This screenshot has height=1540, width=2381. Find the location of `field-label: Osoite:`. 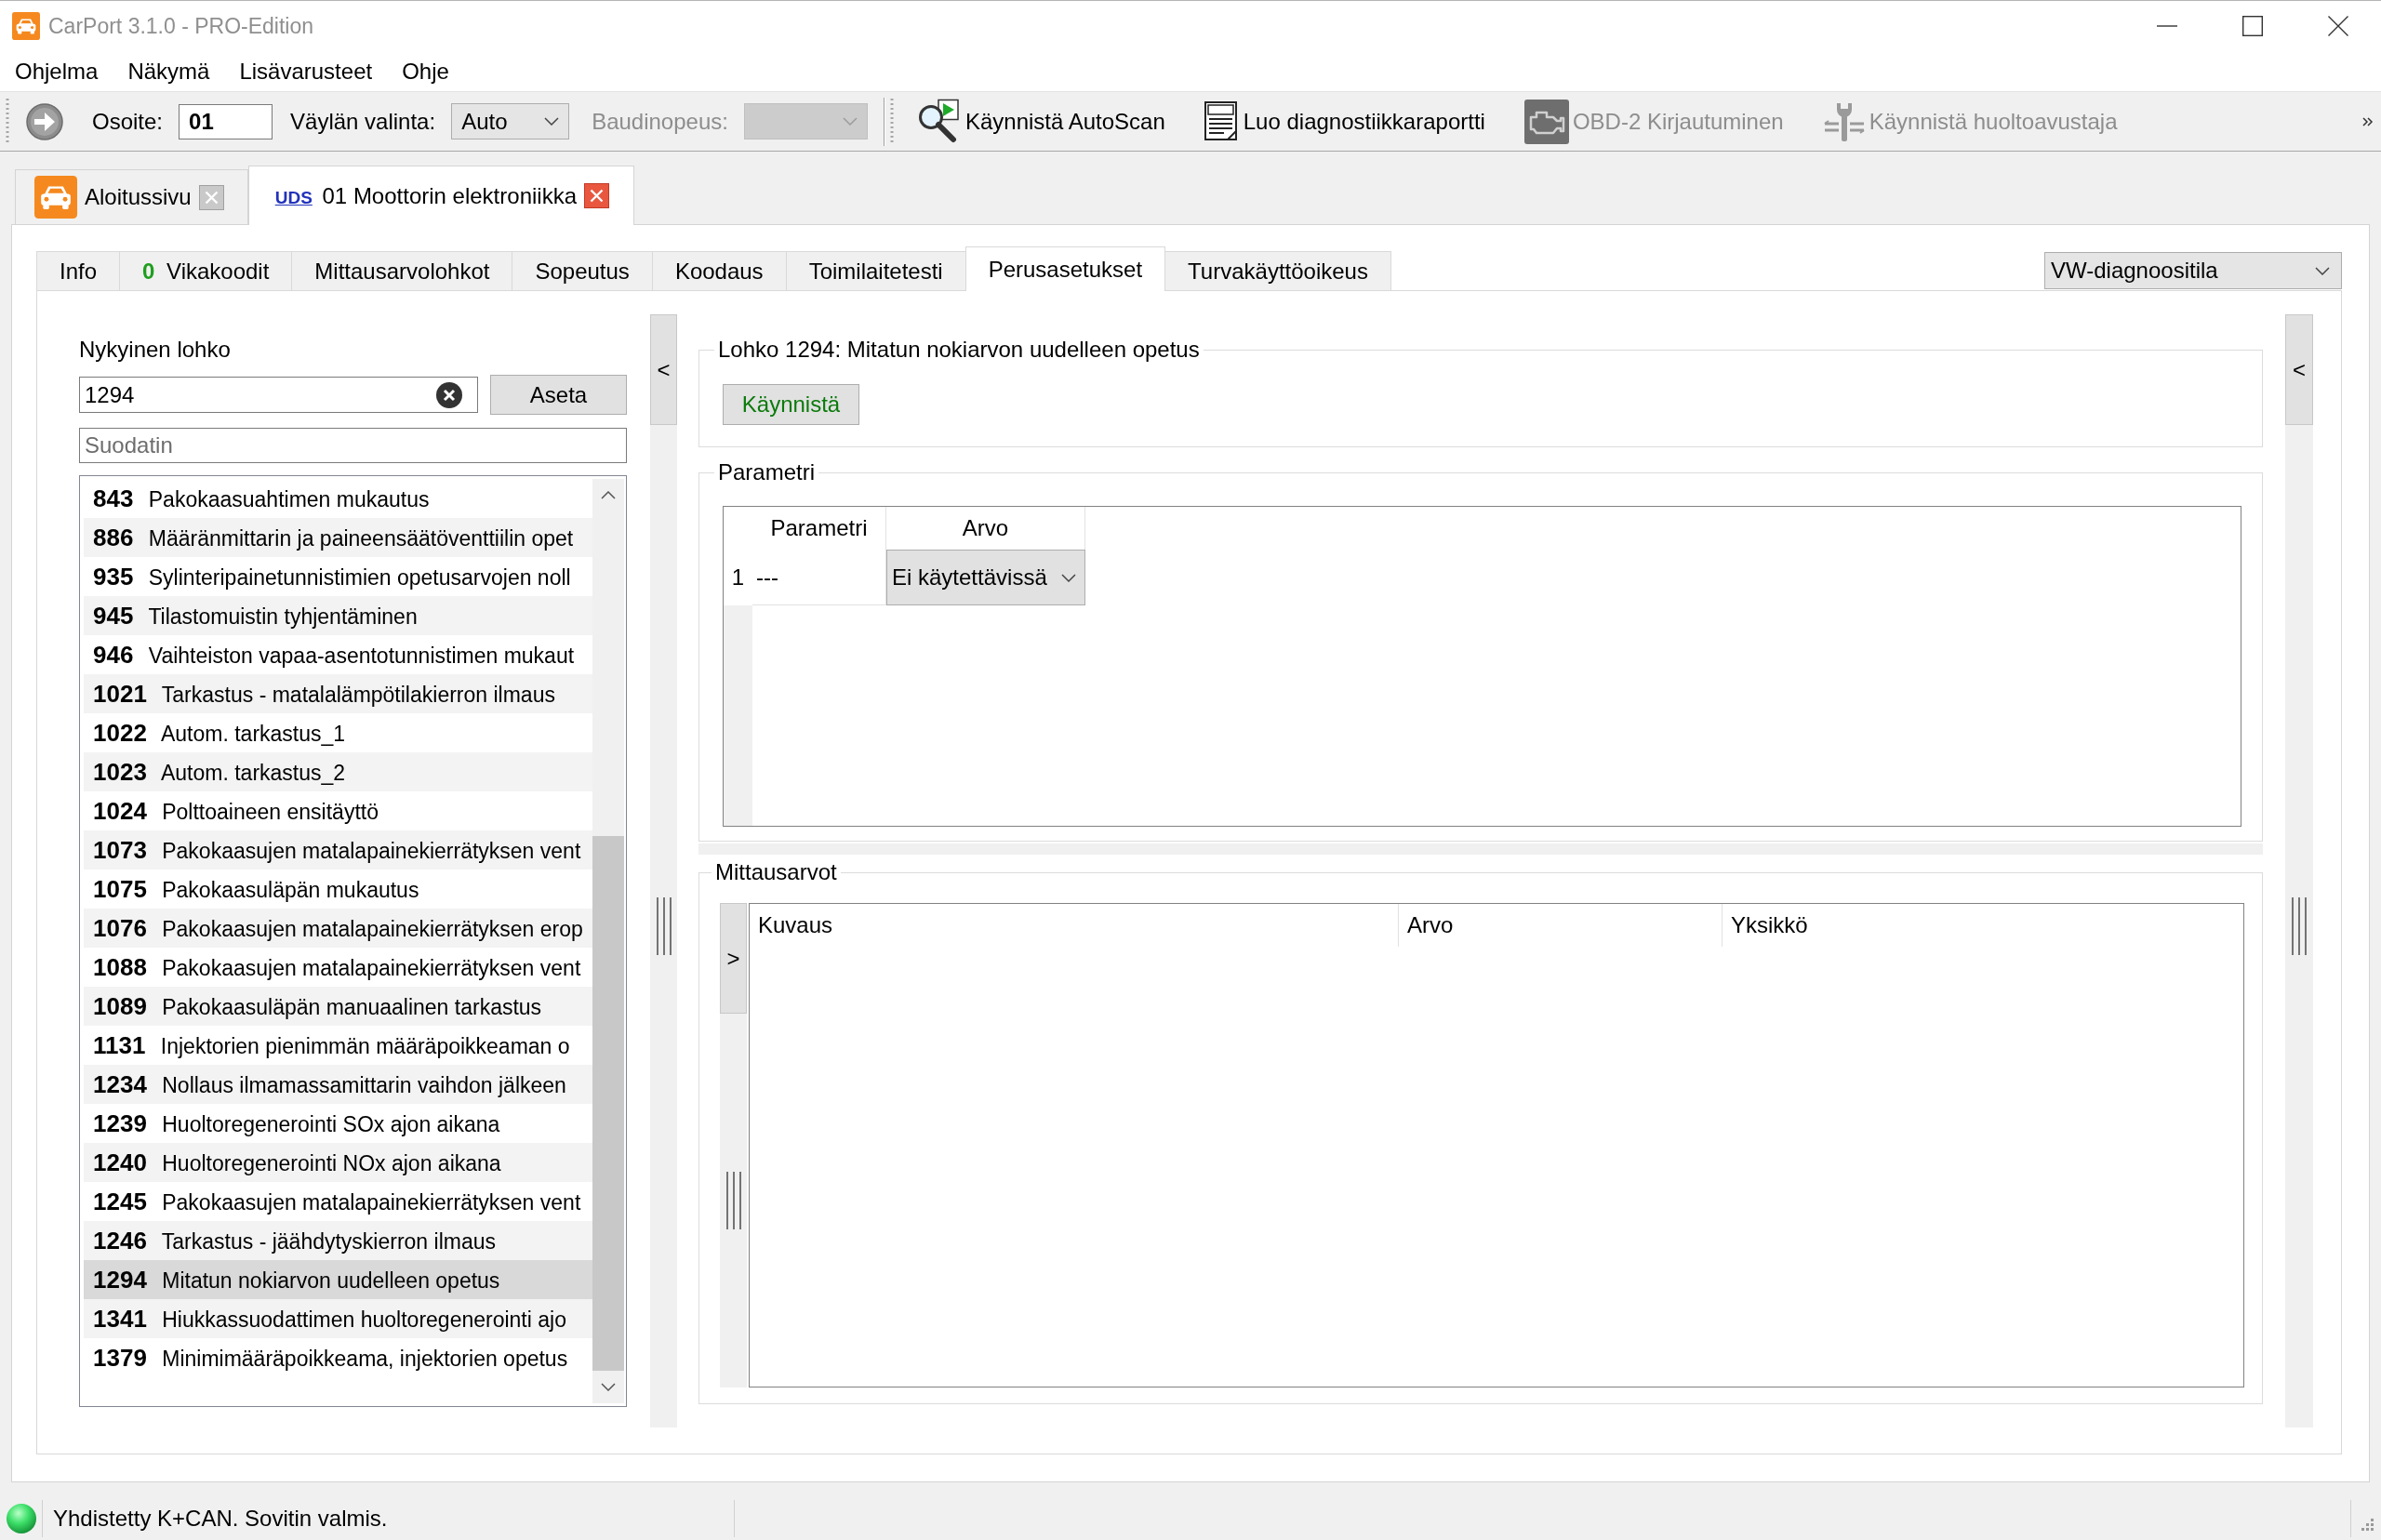

field-label: Osoite: is located at coordinates (128, 121).